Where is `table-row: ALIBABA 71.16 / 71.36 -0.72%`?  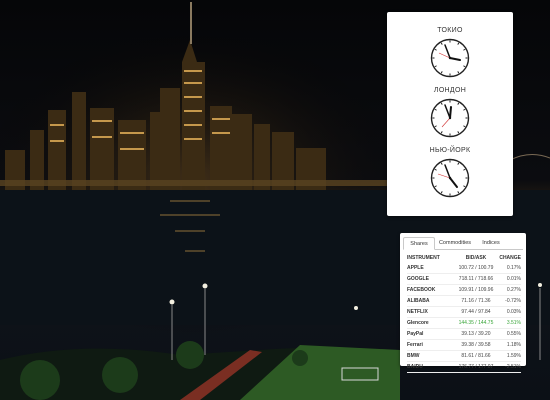
table-row: ALIBABA 71.16 / 71.36 -0.72% is located at coordinates (464, 301).